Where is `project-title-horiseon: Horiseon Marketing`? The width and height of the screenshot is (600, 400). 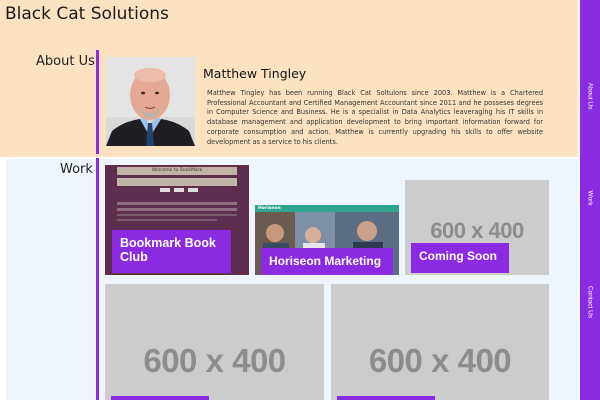
project-title-horiseon: Horiseon Marketing is located at coordinates (327, 261).